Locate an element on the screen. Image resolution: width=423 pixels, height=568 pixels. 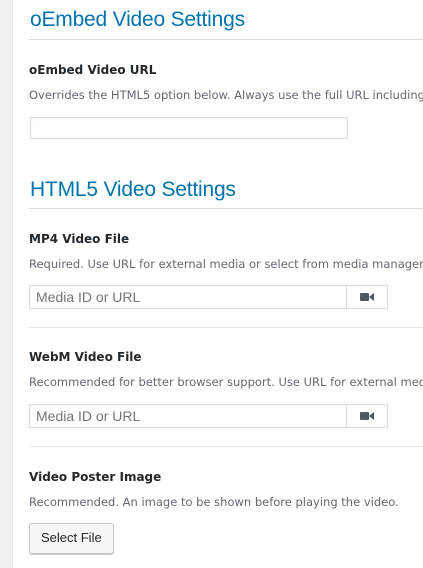
webm-select-media-button is located at coordinates (366, 416).